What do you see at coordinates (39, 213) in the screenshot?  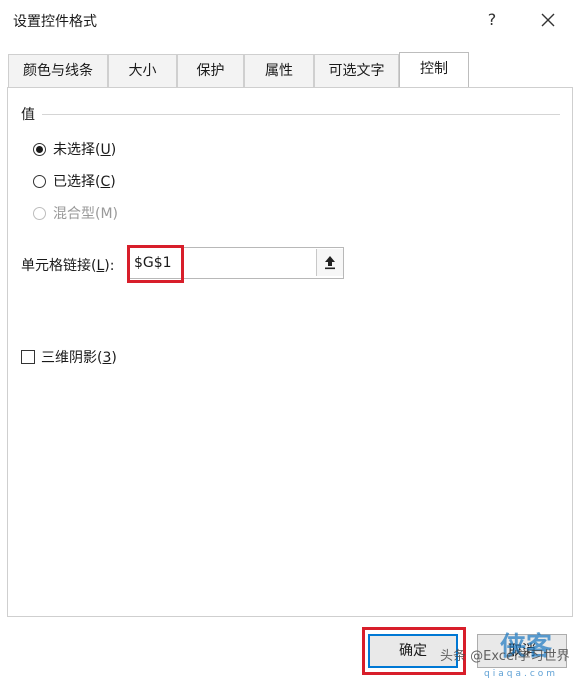 I see `radio-button-disabled` at bounding box center [39, 213].